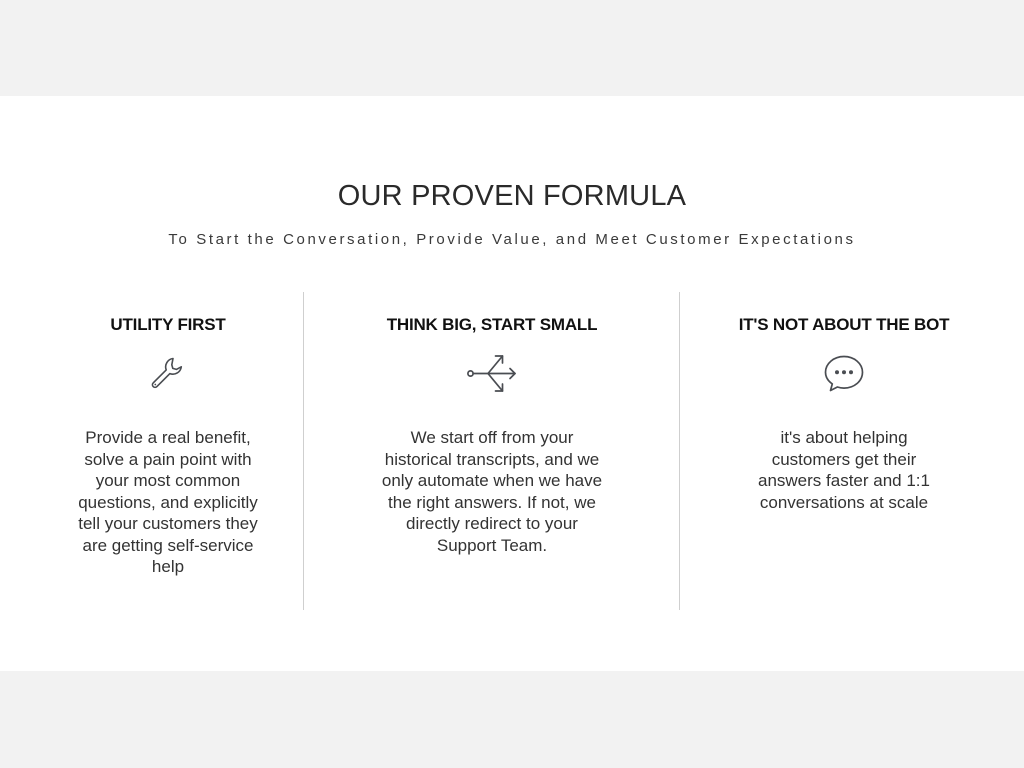  Describe the element at coordinates (844, 324) in the screenshot. I see `feature-heading: IT'S NOT ABOUT THE BOT` at that location.